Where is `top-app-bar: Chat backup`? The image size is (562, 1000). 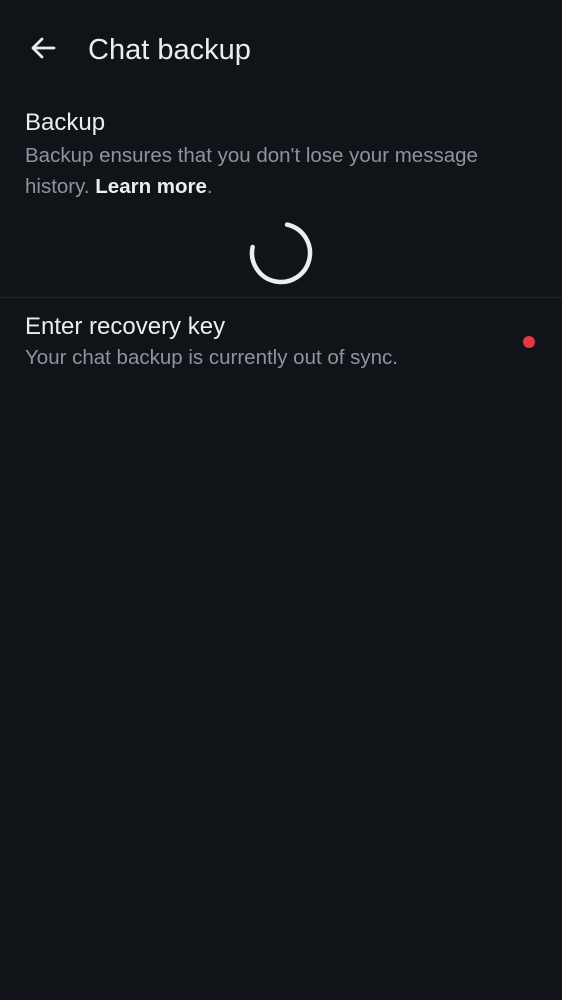 top-app-bar: Chat backup is located at coordinates (281, 50).